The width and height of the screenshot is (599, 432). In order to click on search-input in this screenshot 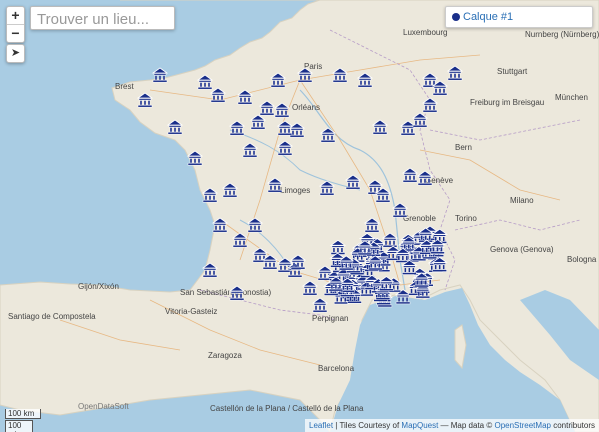, I will do `click(104, 19)`.